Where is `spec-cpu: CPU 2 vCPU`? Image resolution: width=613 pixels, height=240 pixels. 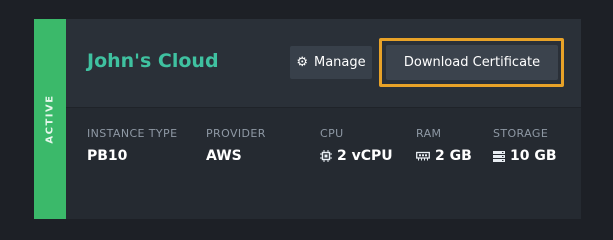
spec-cpu: CPU 2 vCPU is located at coordinates (356, 145).